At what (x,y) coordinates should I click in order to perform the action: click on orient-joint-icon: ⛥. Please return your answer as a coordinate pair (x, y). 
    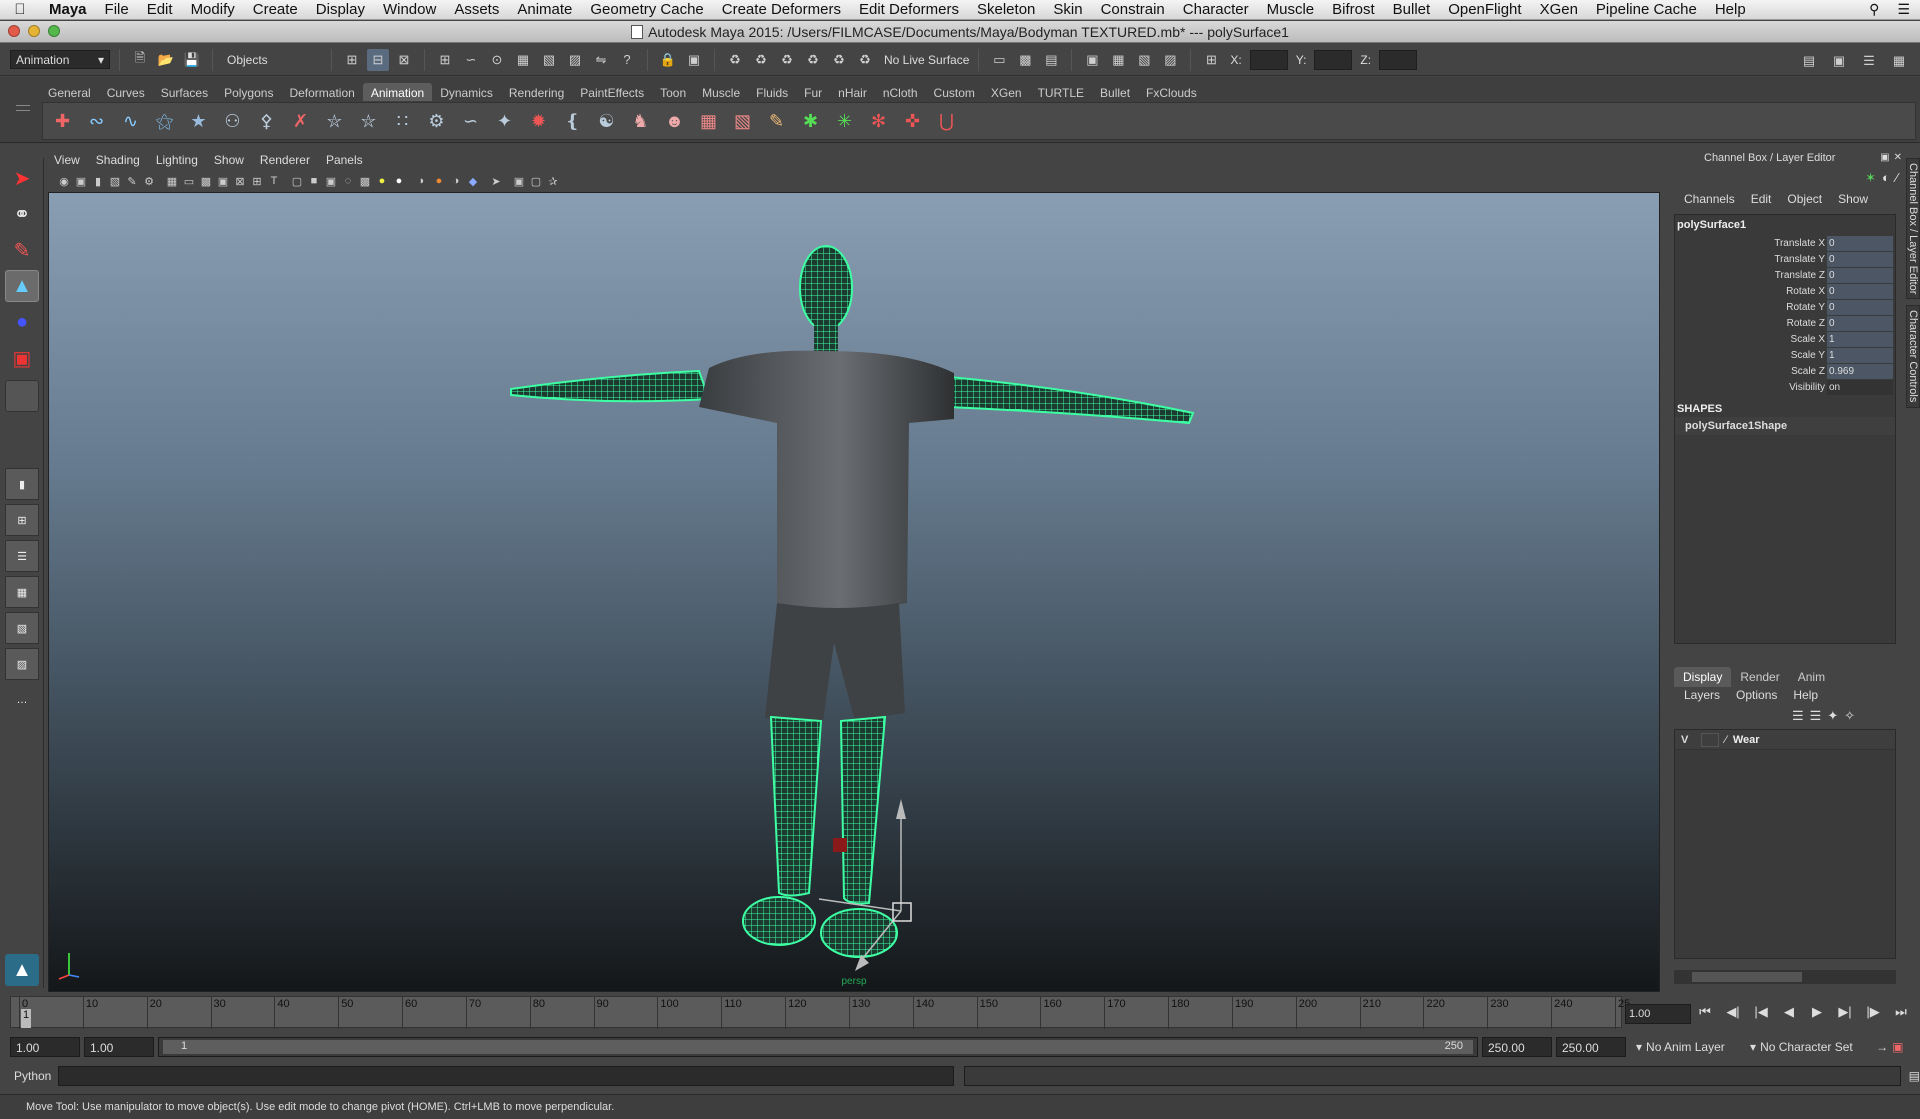
    Looking at the image, I should click on (368, 121).